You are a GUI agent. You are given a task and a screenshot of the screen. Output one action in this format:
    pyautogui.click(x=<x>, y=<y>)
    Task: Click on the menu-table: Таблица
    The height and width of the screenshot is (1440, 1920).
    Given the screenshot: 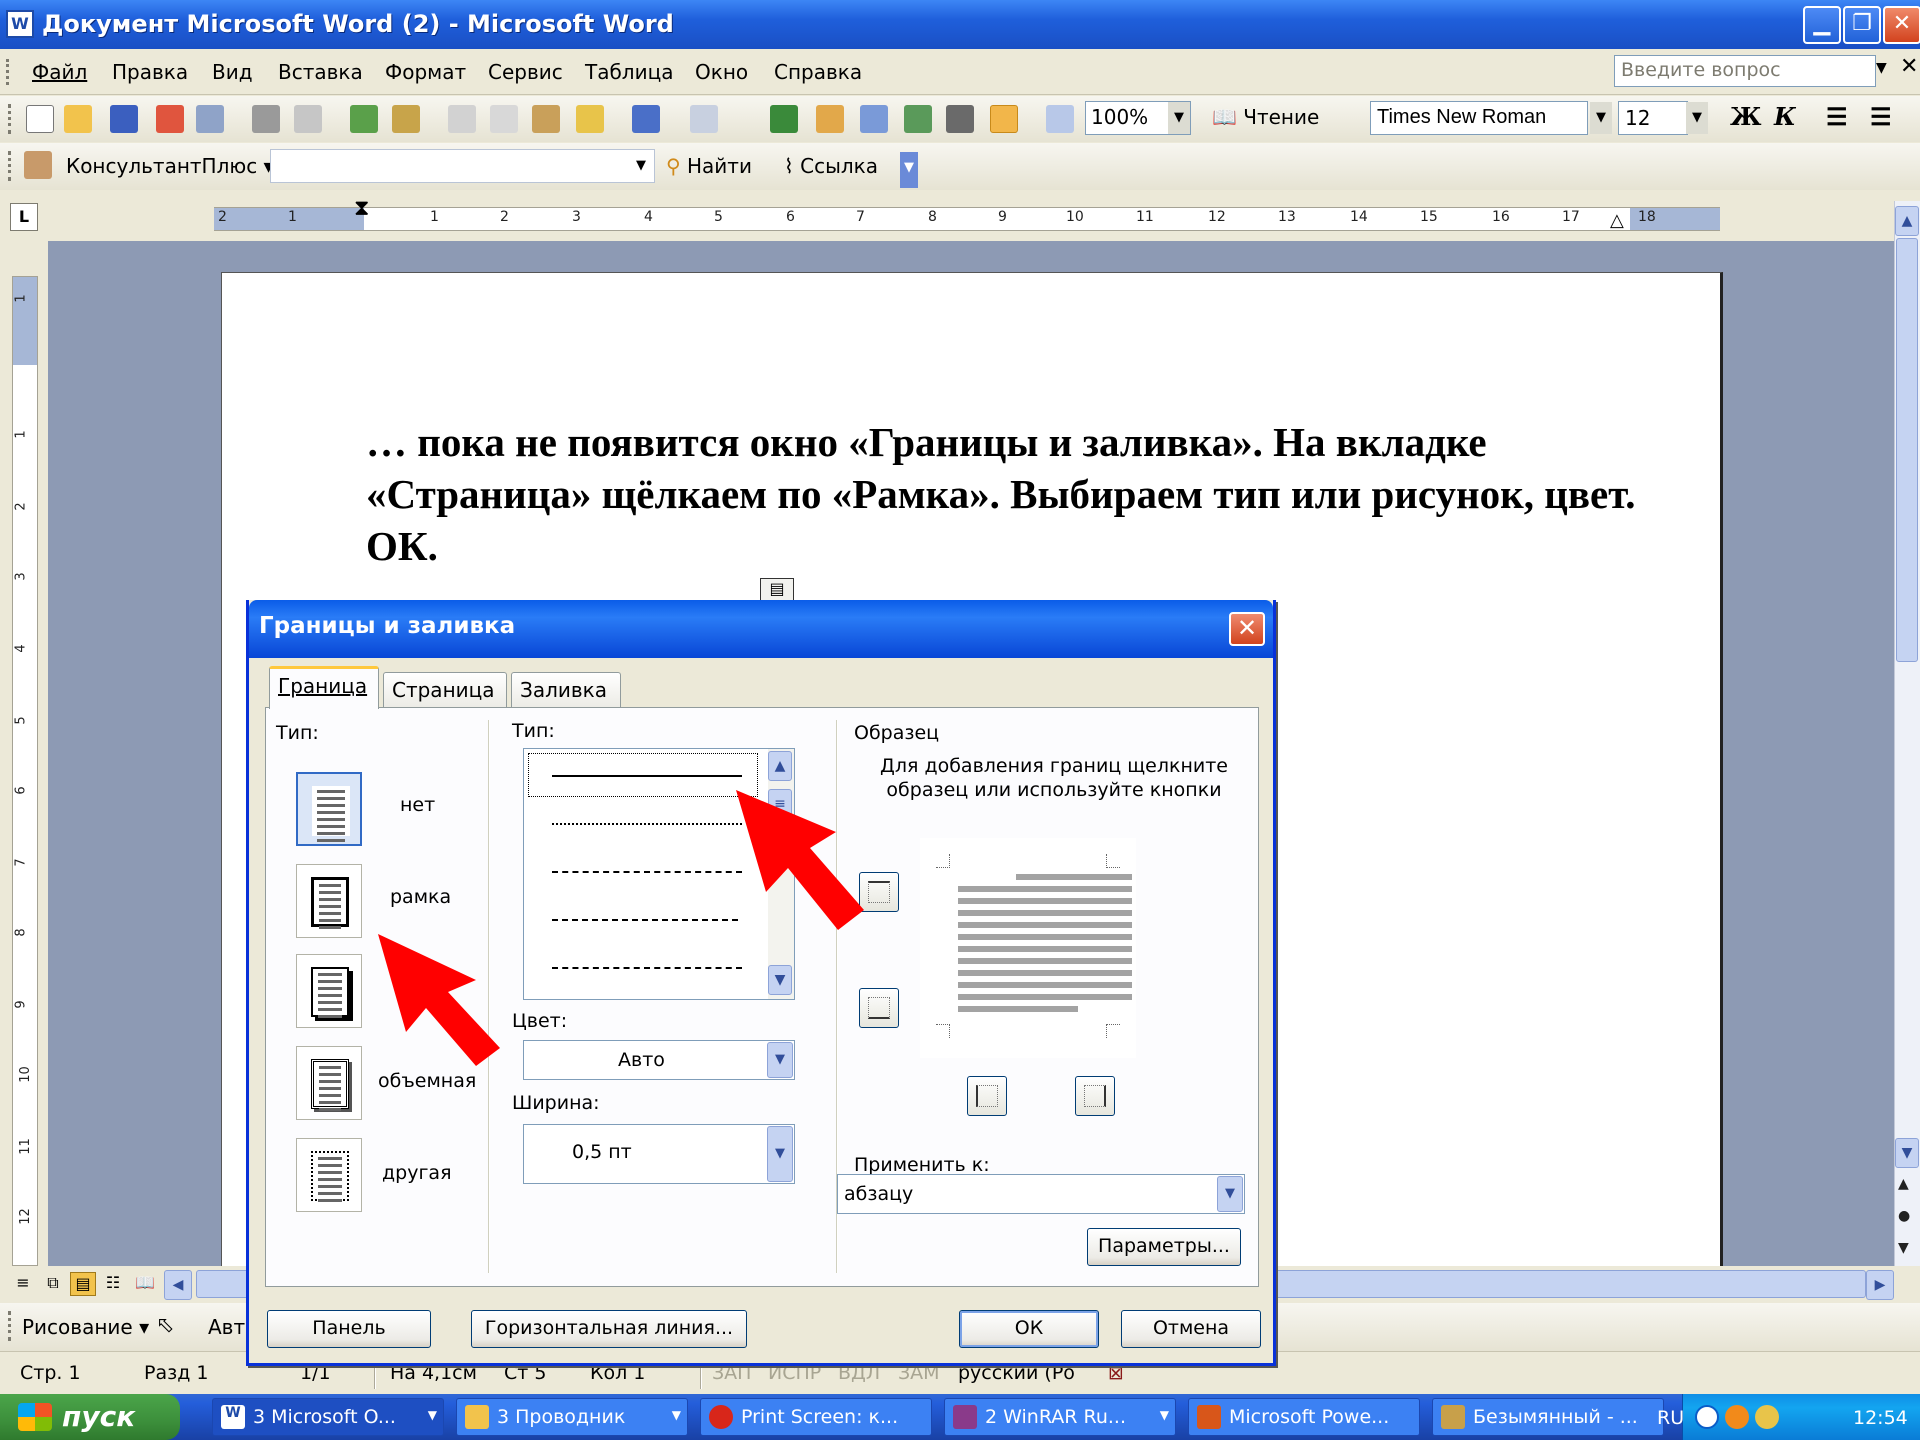 What is the action you would take?
    pyautogui.click(x=629, y=72)
    